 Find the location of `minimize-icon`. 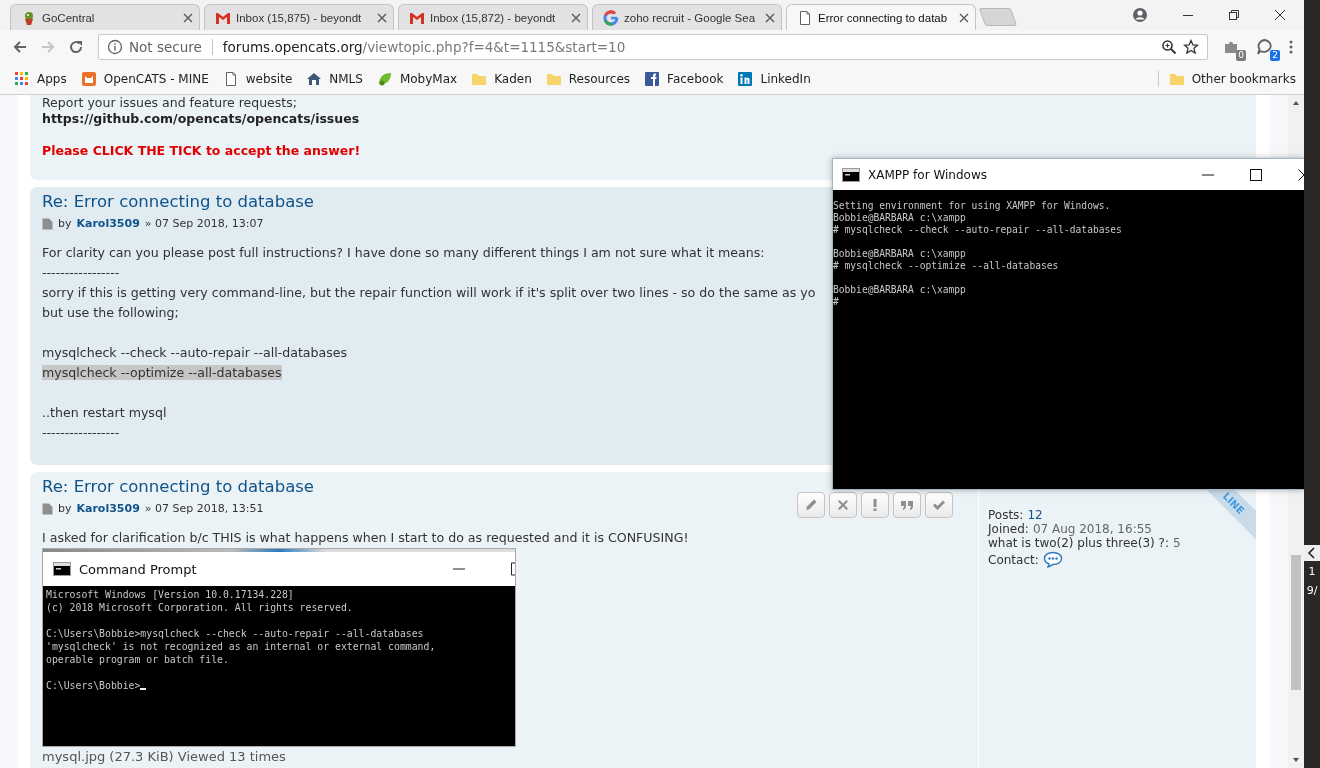

minimize-icon is located at coordinates (459, 569).